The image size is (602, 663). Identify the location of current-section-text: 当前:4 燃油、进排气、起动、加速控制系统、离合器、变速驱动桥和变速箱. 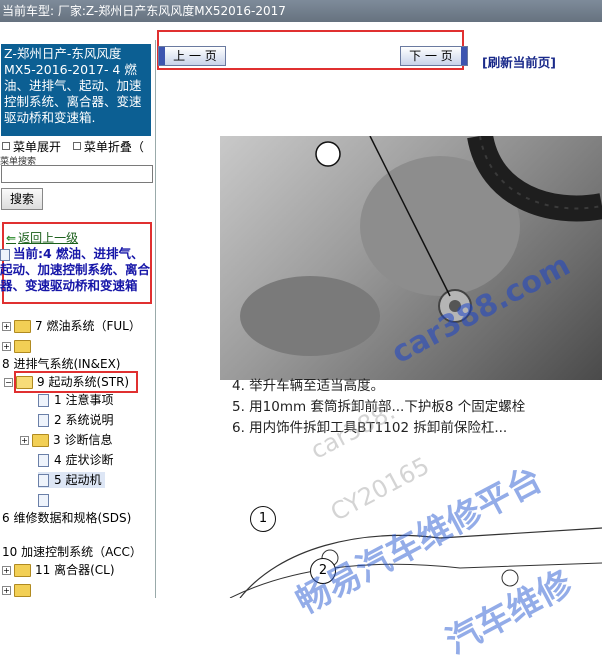
(75, 269).